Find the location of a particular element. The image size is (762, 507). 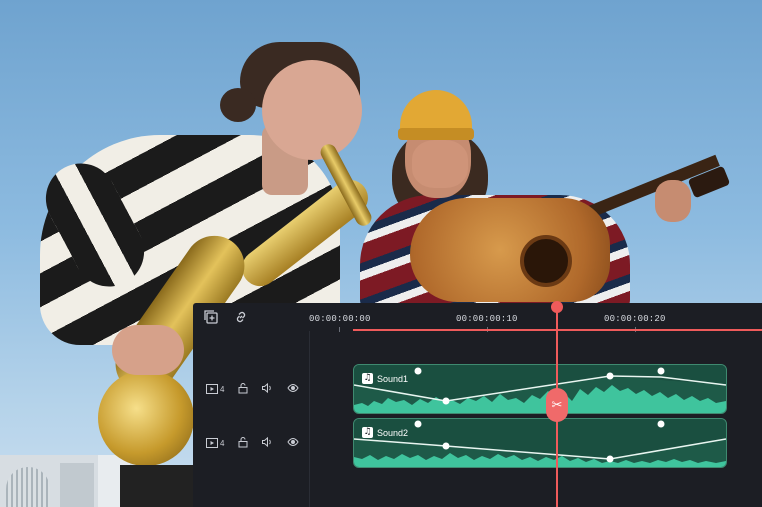

guitarist-face is located at coordinates (440, 164).